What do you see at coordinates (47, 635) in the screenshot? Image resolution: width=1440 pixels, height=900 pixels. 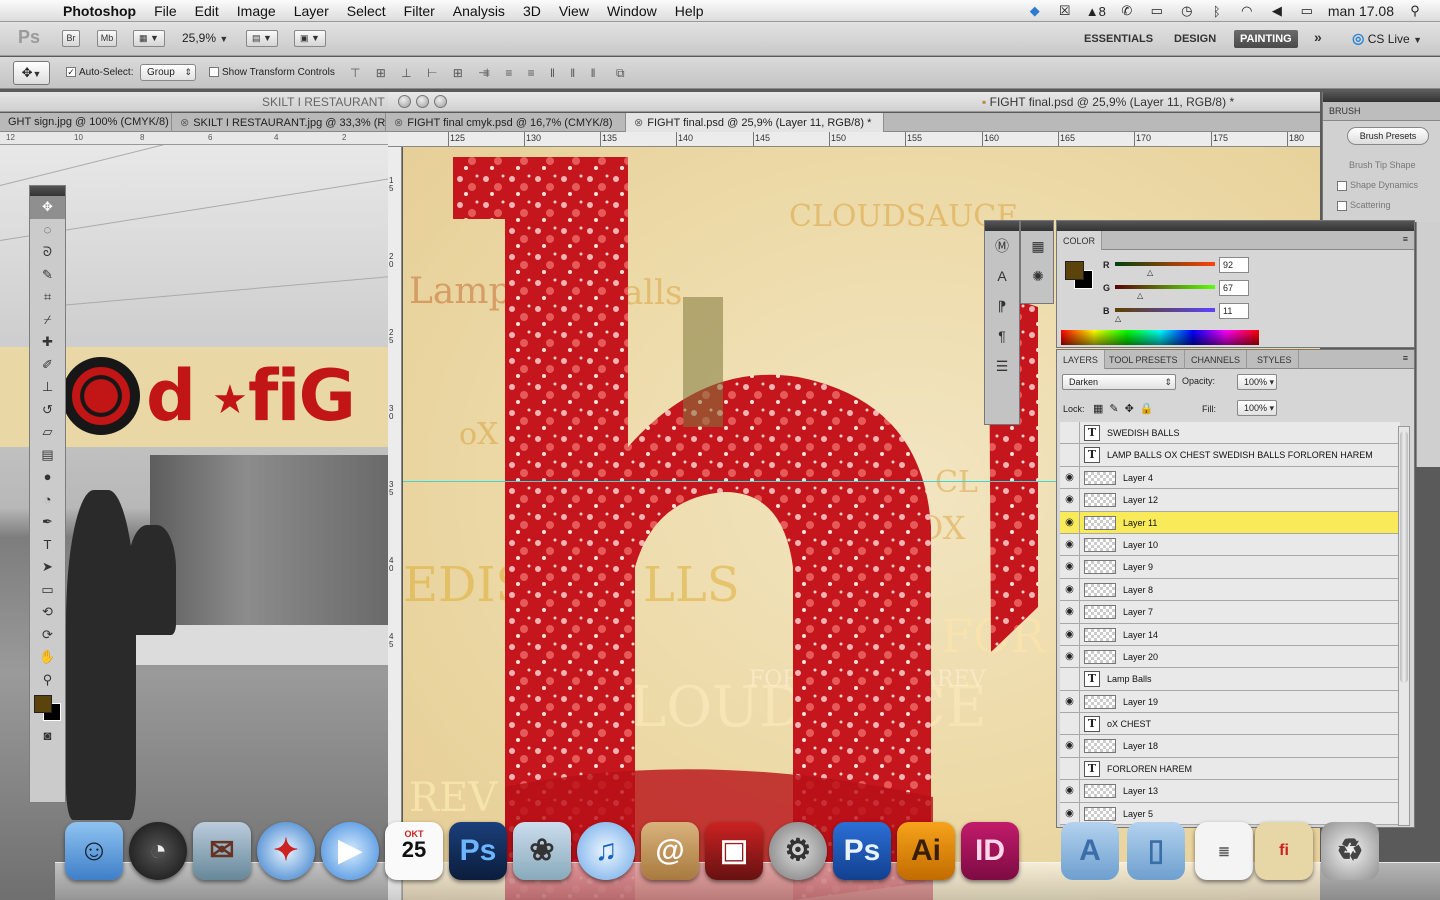 I see `3d-orbit-tool-icon: ⟳` at bounding box center [47, 635].